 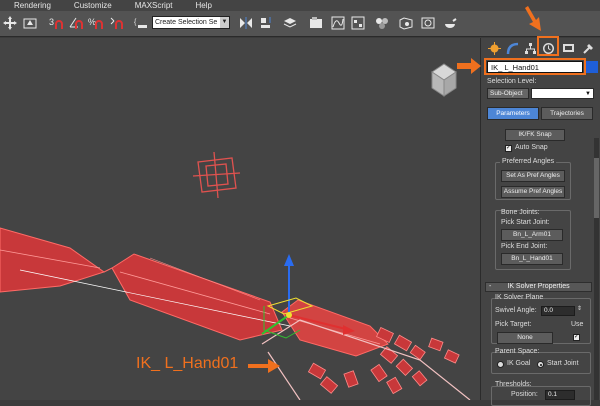 I want to click on svg-text: 3, so click(x=51, y=22).